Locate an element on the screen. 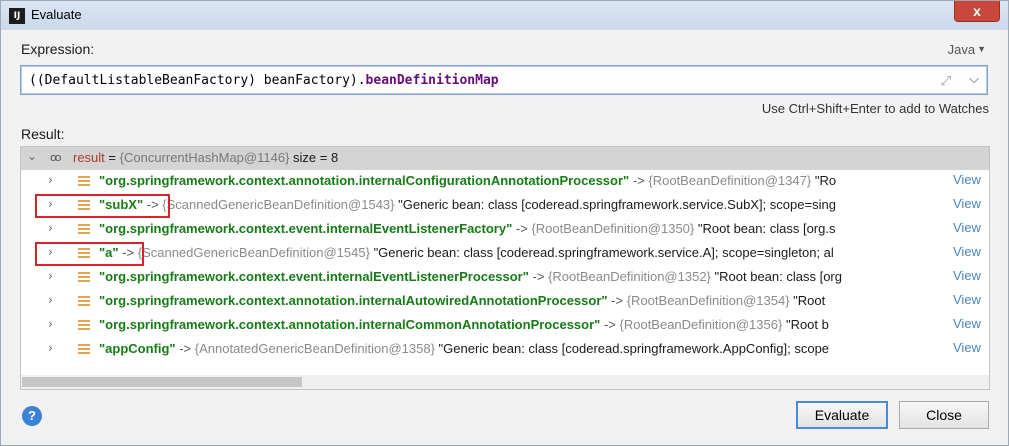  entry-key: "appConfig" is located at coordinates (137, 348).